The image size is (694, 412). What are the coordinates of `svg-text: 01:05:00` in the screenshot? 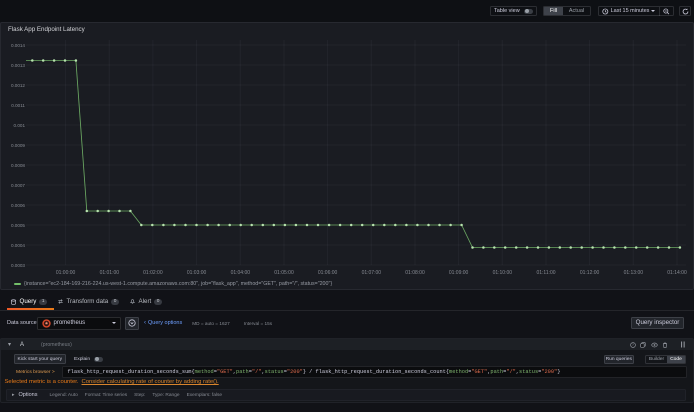 It's located at (284, 273).